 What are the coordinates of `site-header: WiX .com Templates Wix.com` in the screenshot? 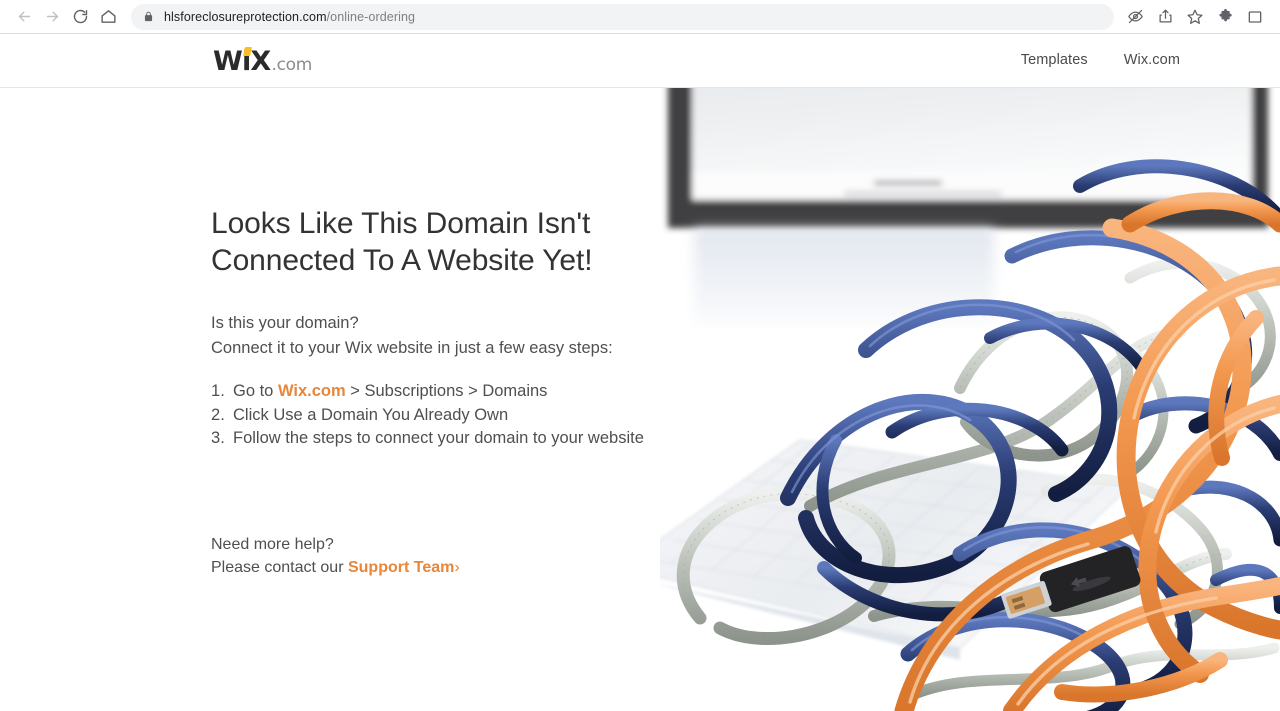 It's located at (640, 61).